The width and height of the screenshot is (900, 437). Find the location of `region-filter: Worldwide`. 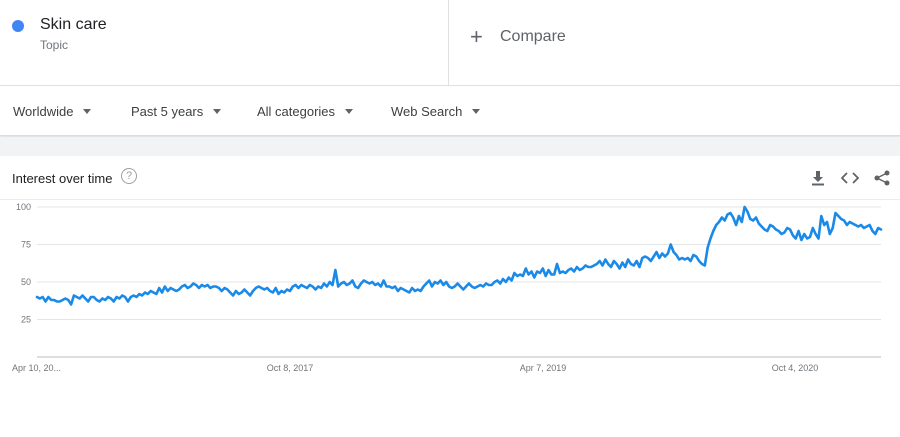

region-filter: Worldwide is located at coordinates (52, 111).